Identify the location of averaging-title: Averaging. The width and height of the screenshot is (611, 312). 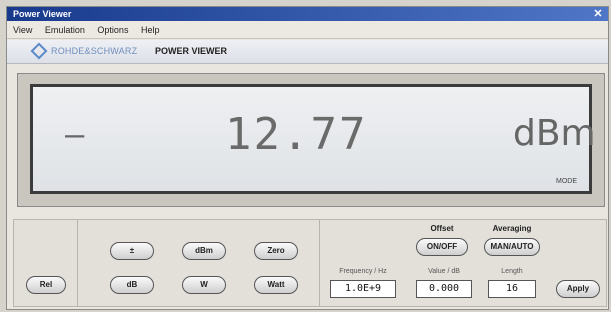
(512, 228).